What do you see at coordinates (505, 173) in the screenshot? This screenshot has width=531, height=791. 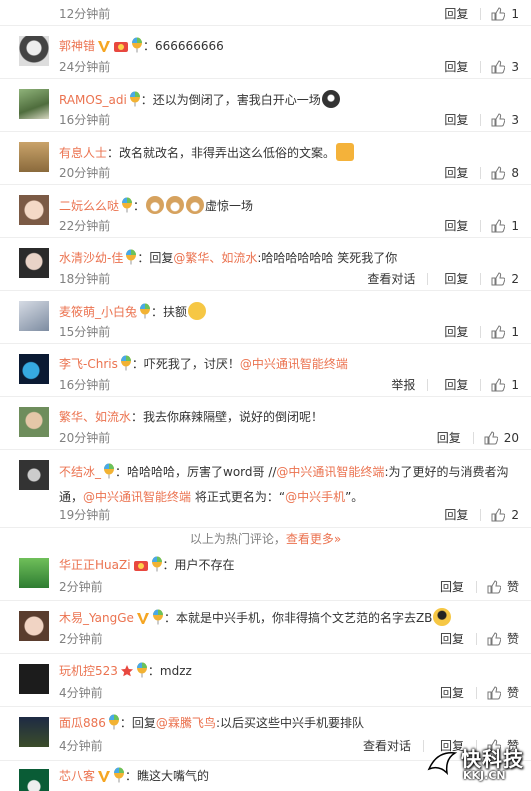 I see `like-button: 8` at bounding box center [505, 173].